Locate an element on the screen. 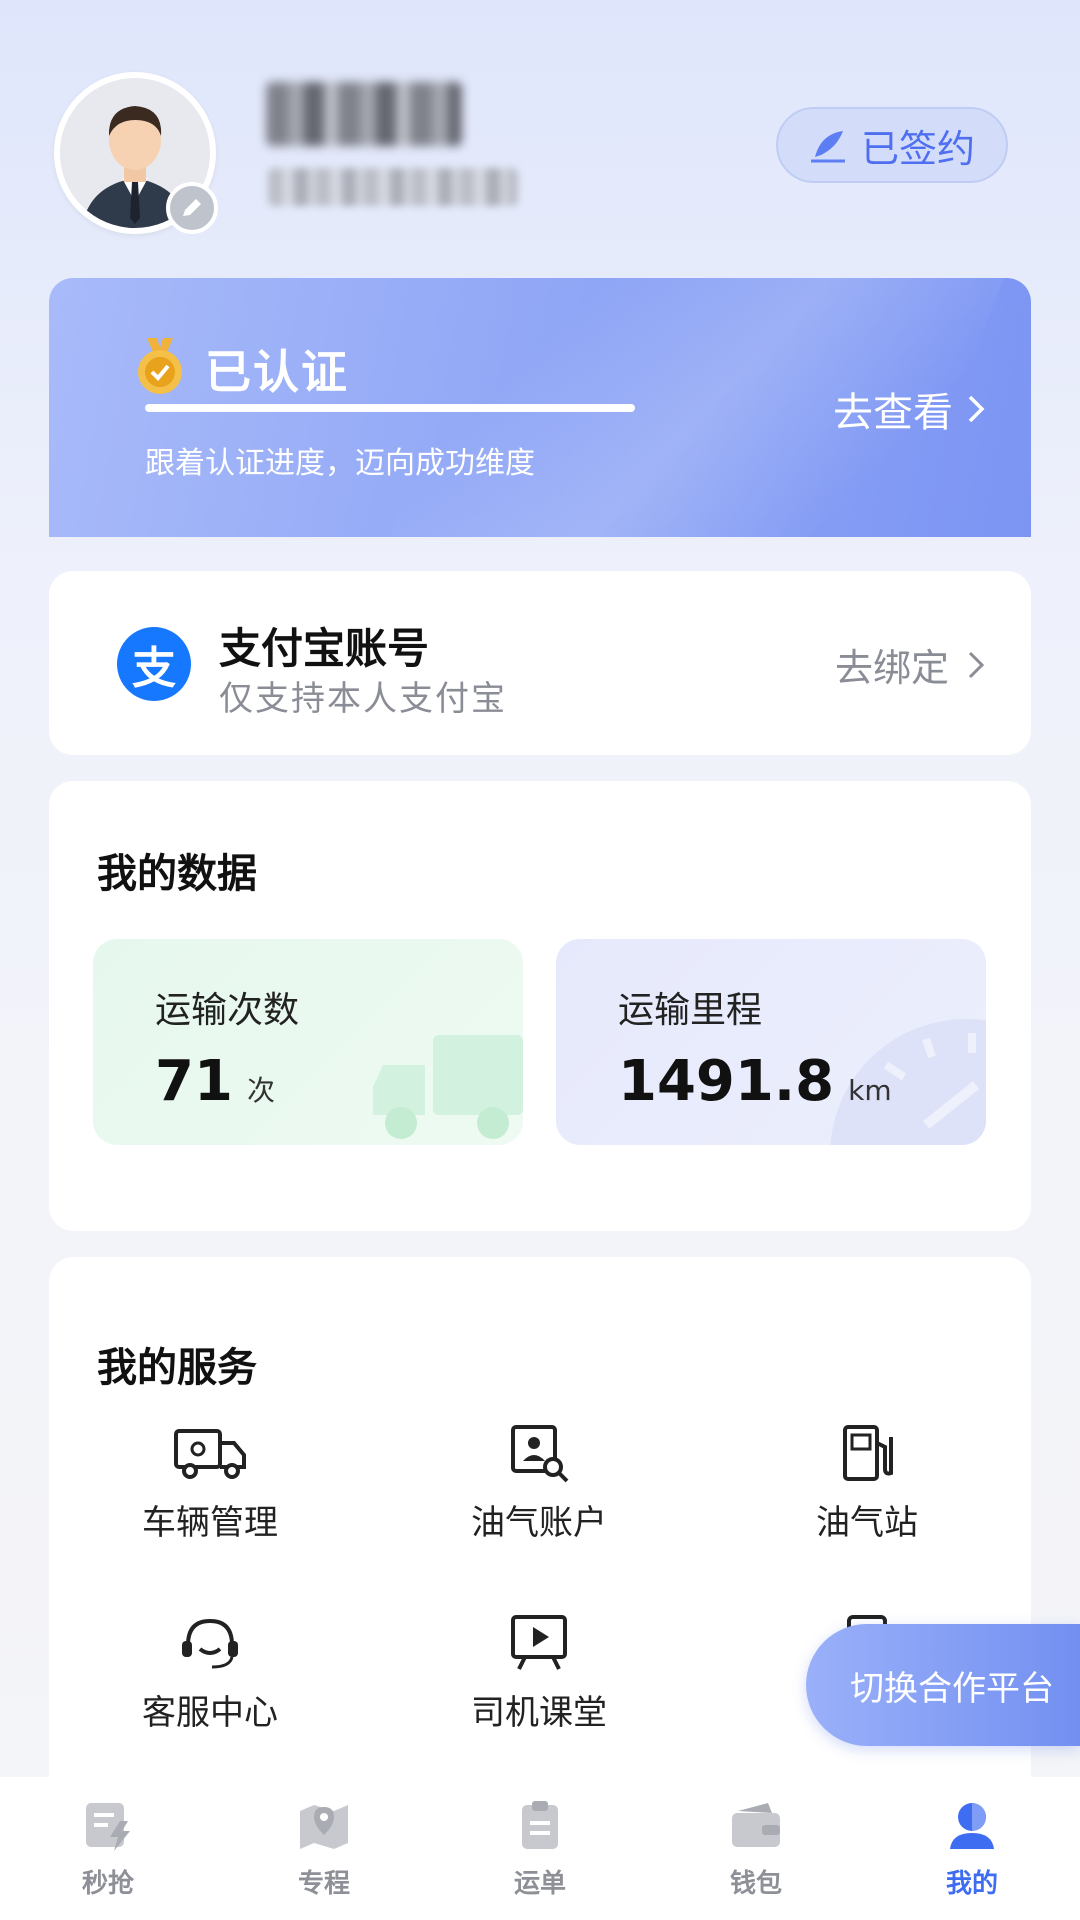 The image size is (1080, 1920). view-certification-link: 去查看 is located at coordinates (909, 409).